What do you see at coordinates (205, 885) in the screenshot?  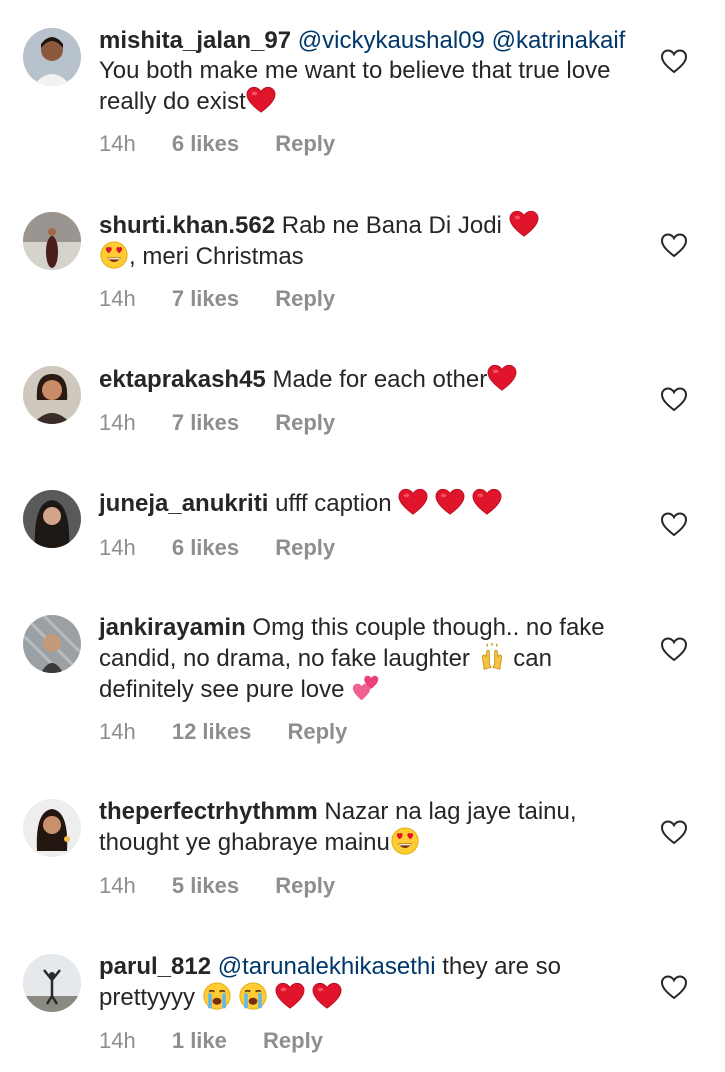 I see `comment-likes: 5 likes` at bounding box center [205, 885].